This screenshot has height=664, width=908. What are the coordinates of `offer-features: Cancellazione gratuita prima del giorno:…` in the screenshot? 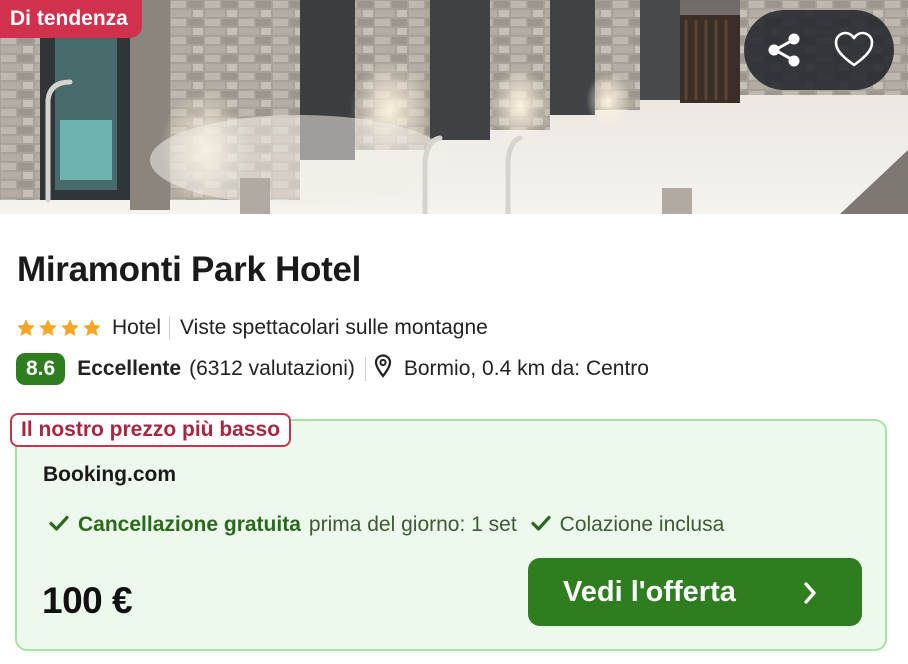 It's located at (386, 525).